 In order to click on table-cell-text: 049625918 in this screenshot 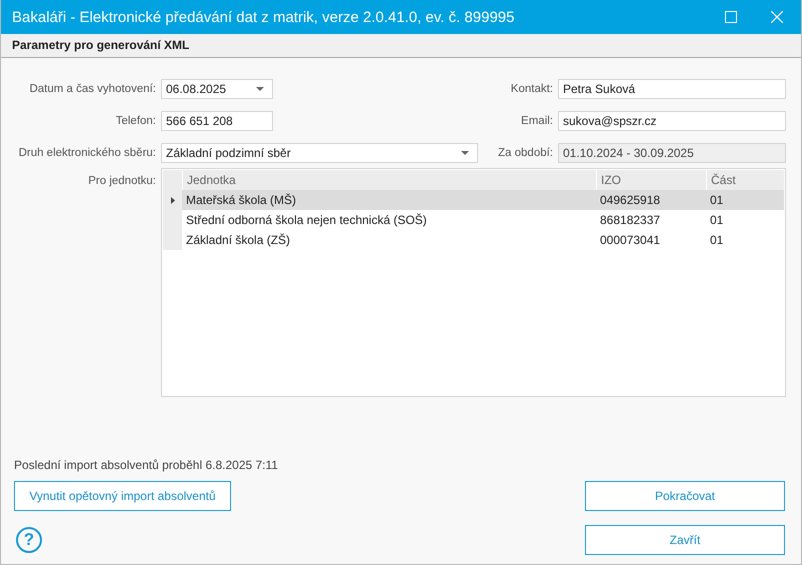, I will do `click(630, 200)`.